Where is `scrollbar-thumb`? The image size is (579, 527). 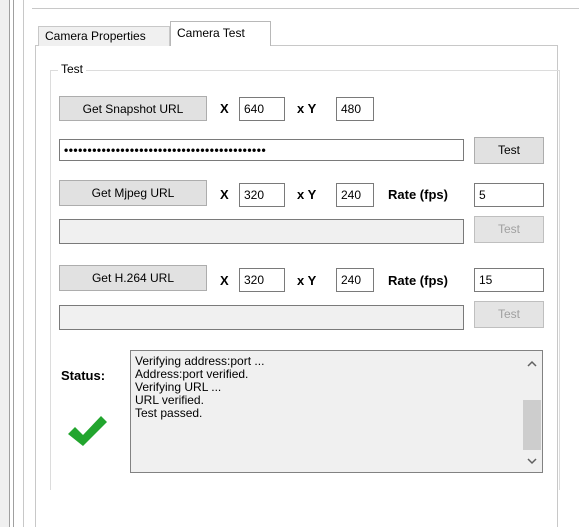 scrollbar-thumb is located at coordinates (532, 425).